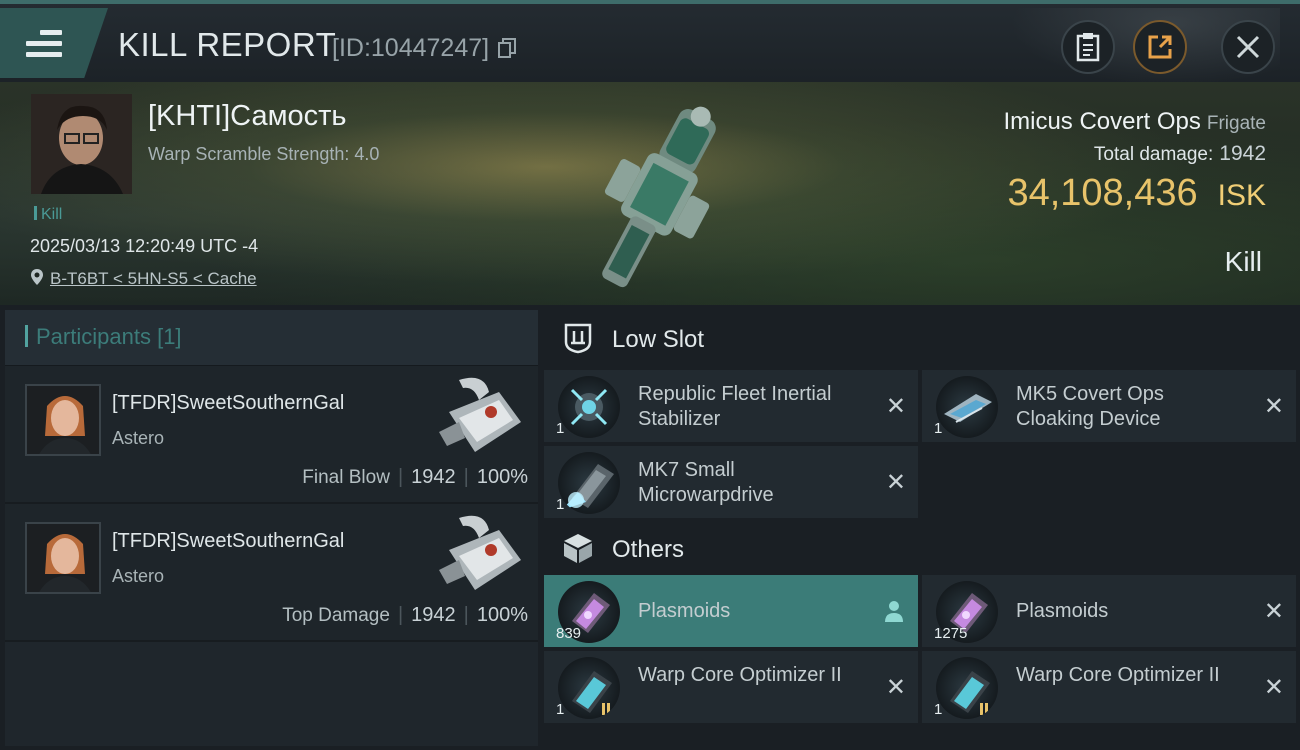 This screenshot has height=750, width=1300. I want to click on low-slot-item: 1 MK5 Covert Ops Cloaking Device ✕, so click(1109, 406).